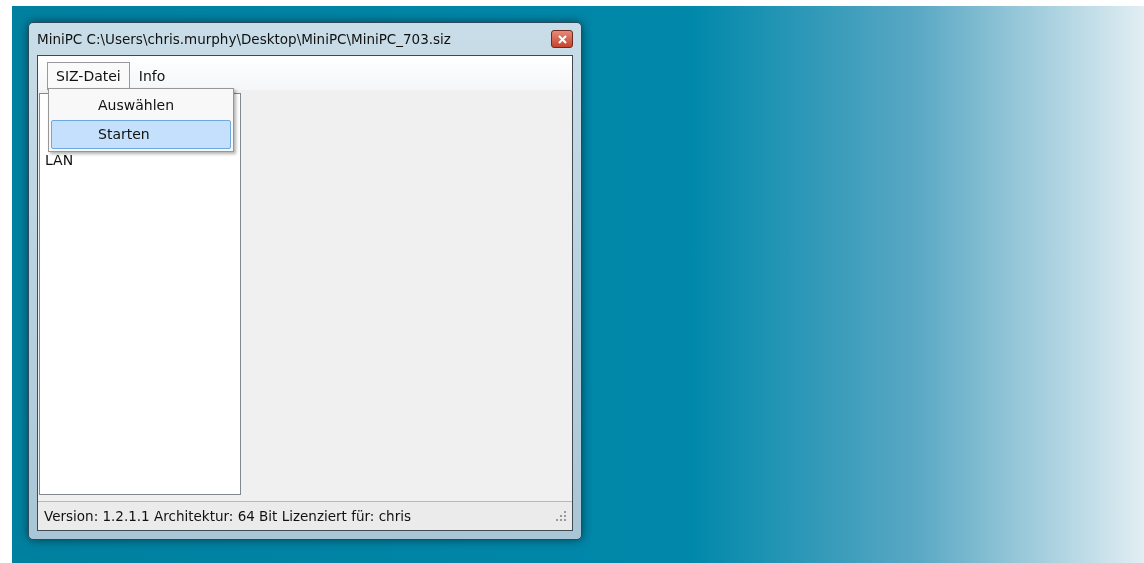  Describe the element at coordinates (152, 76) in the screenshot. I see `menu-item: Info` at that location.